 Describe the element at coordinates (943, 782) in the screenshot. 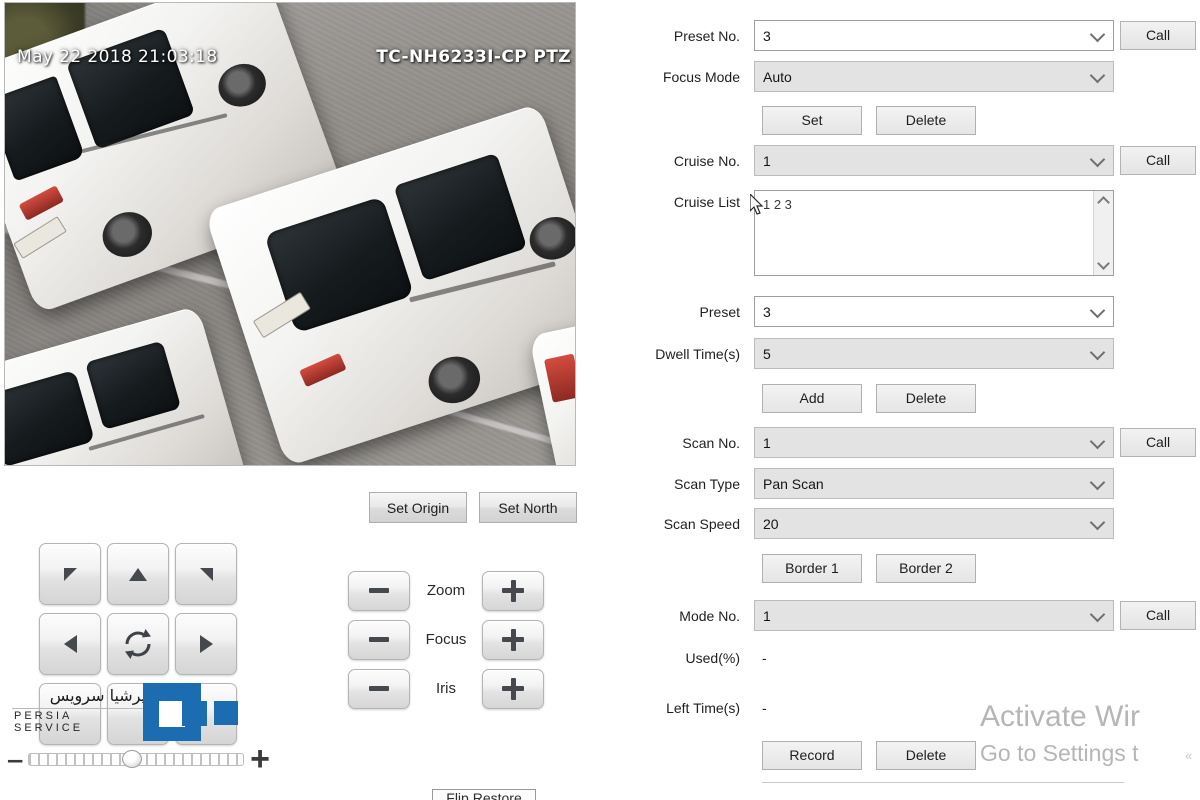

I see `form-bottom-divider` at that location.